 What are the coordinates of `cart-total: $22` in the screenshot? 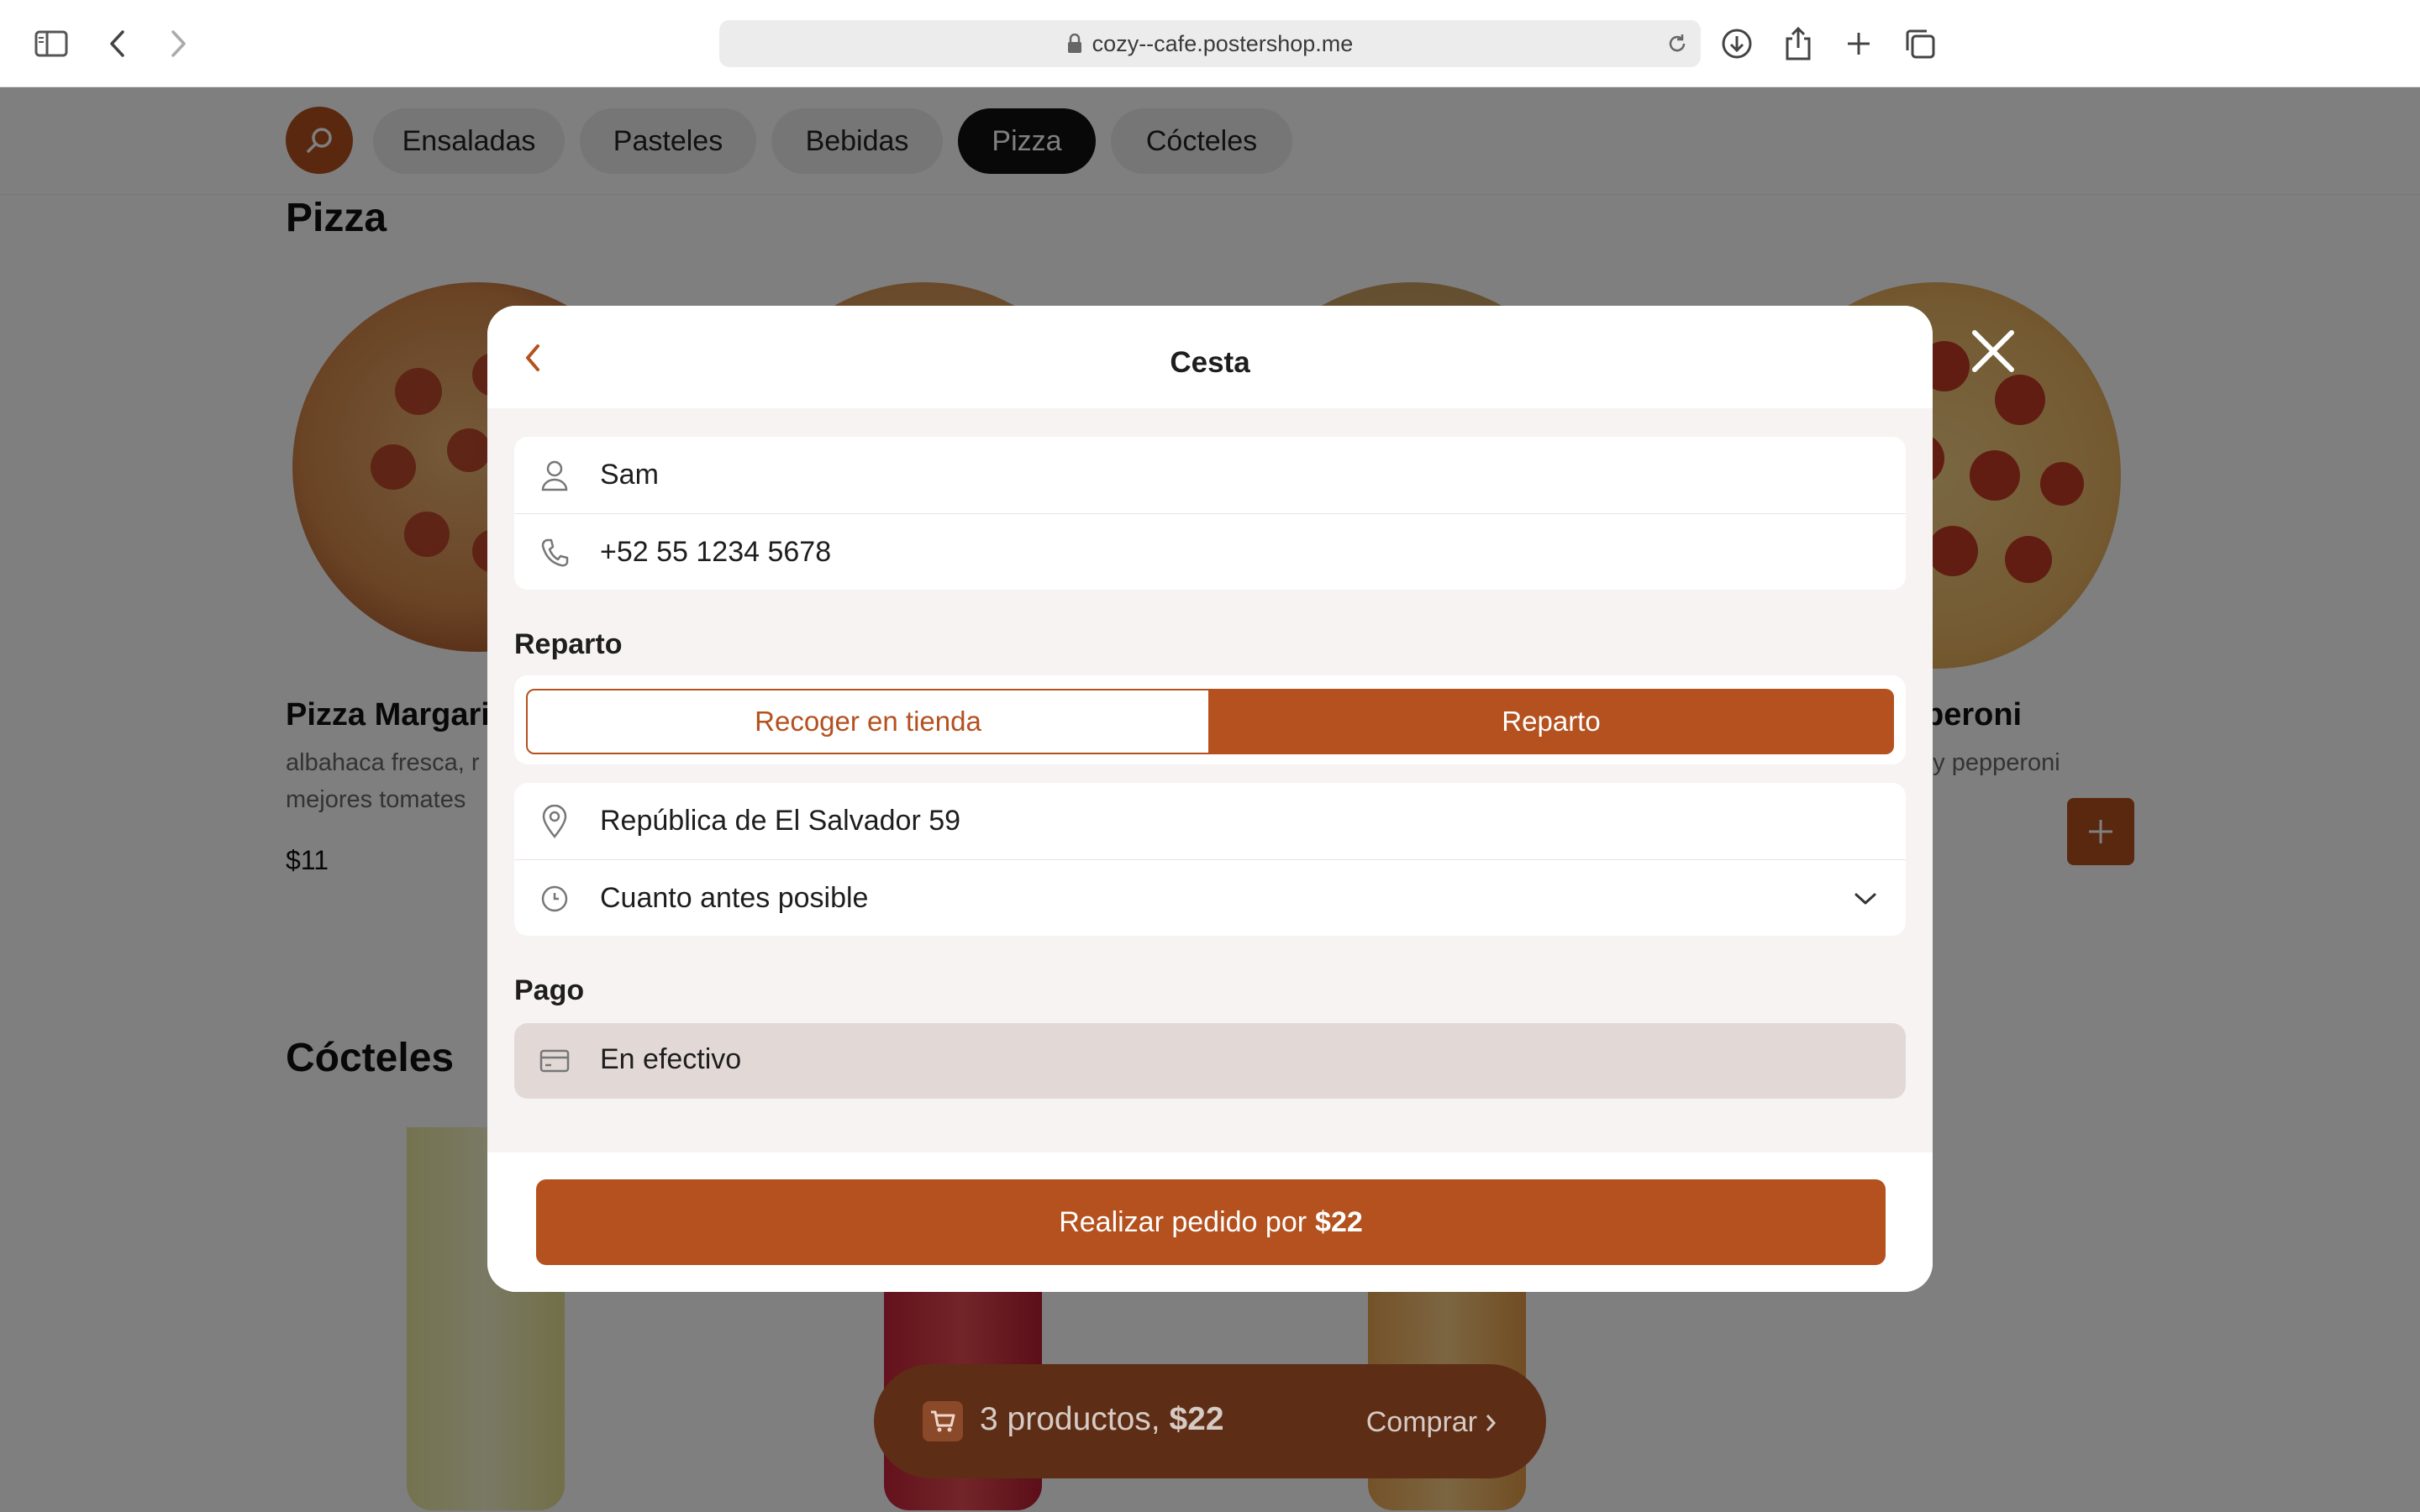 It's located at (1196, 1419).